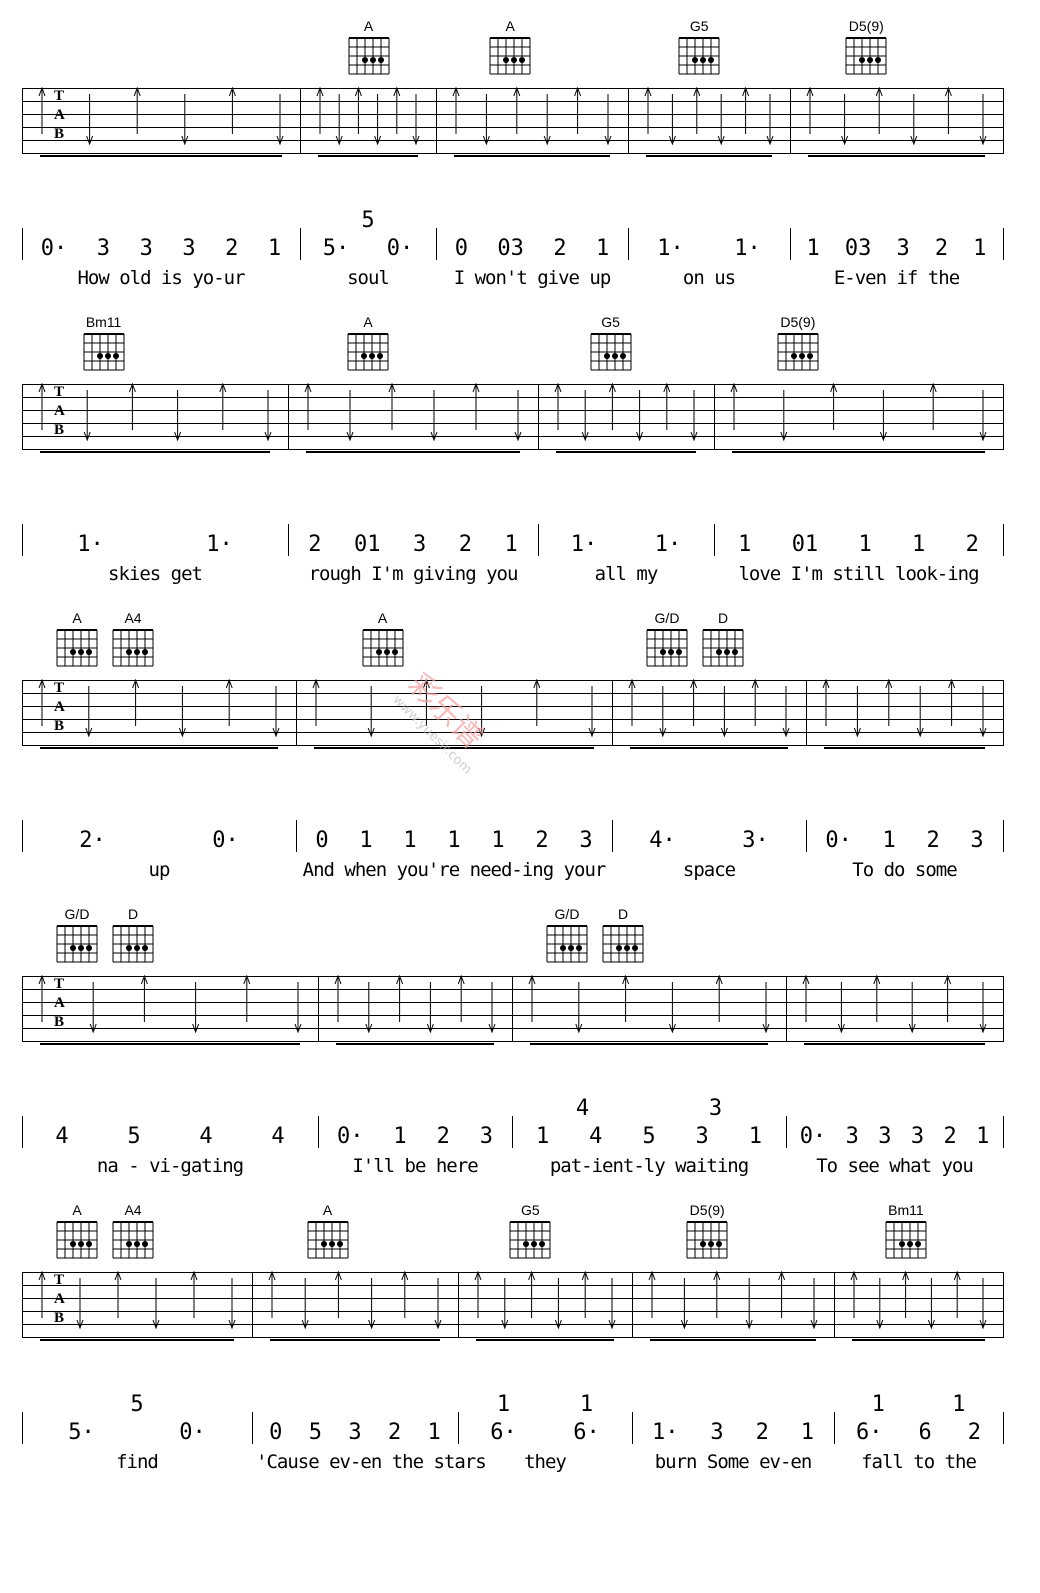  I want to click on numbered-notation: 5· 0·, so click(137, 1431).